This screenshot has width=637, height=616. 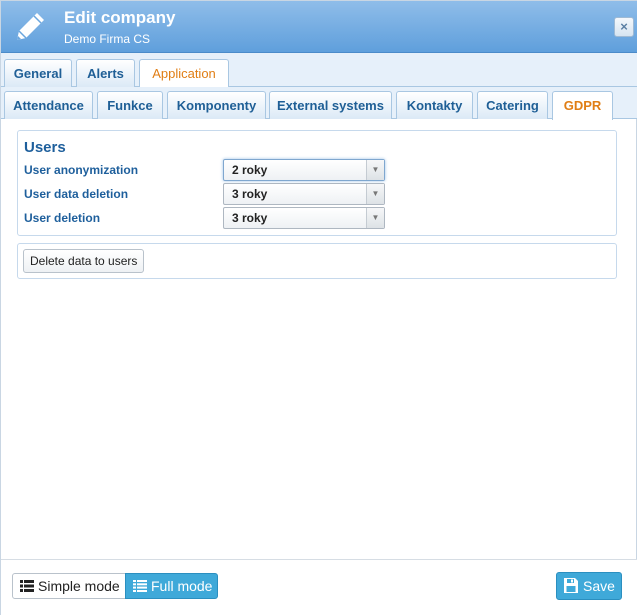 I want to click on tab-general: General, so click(x=38, y=73).